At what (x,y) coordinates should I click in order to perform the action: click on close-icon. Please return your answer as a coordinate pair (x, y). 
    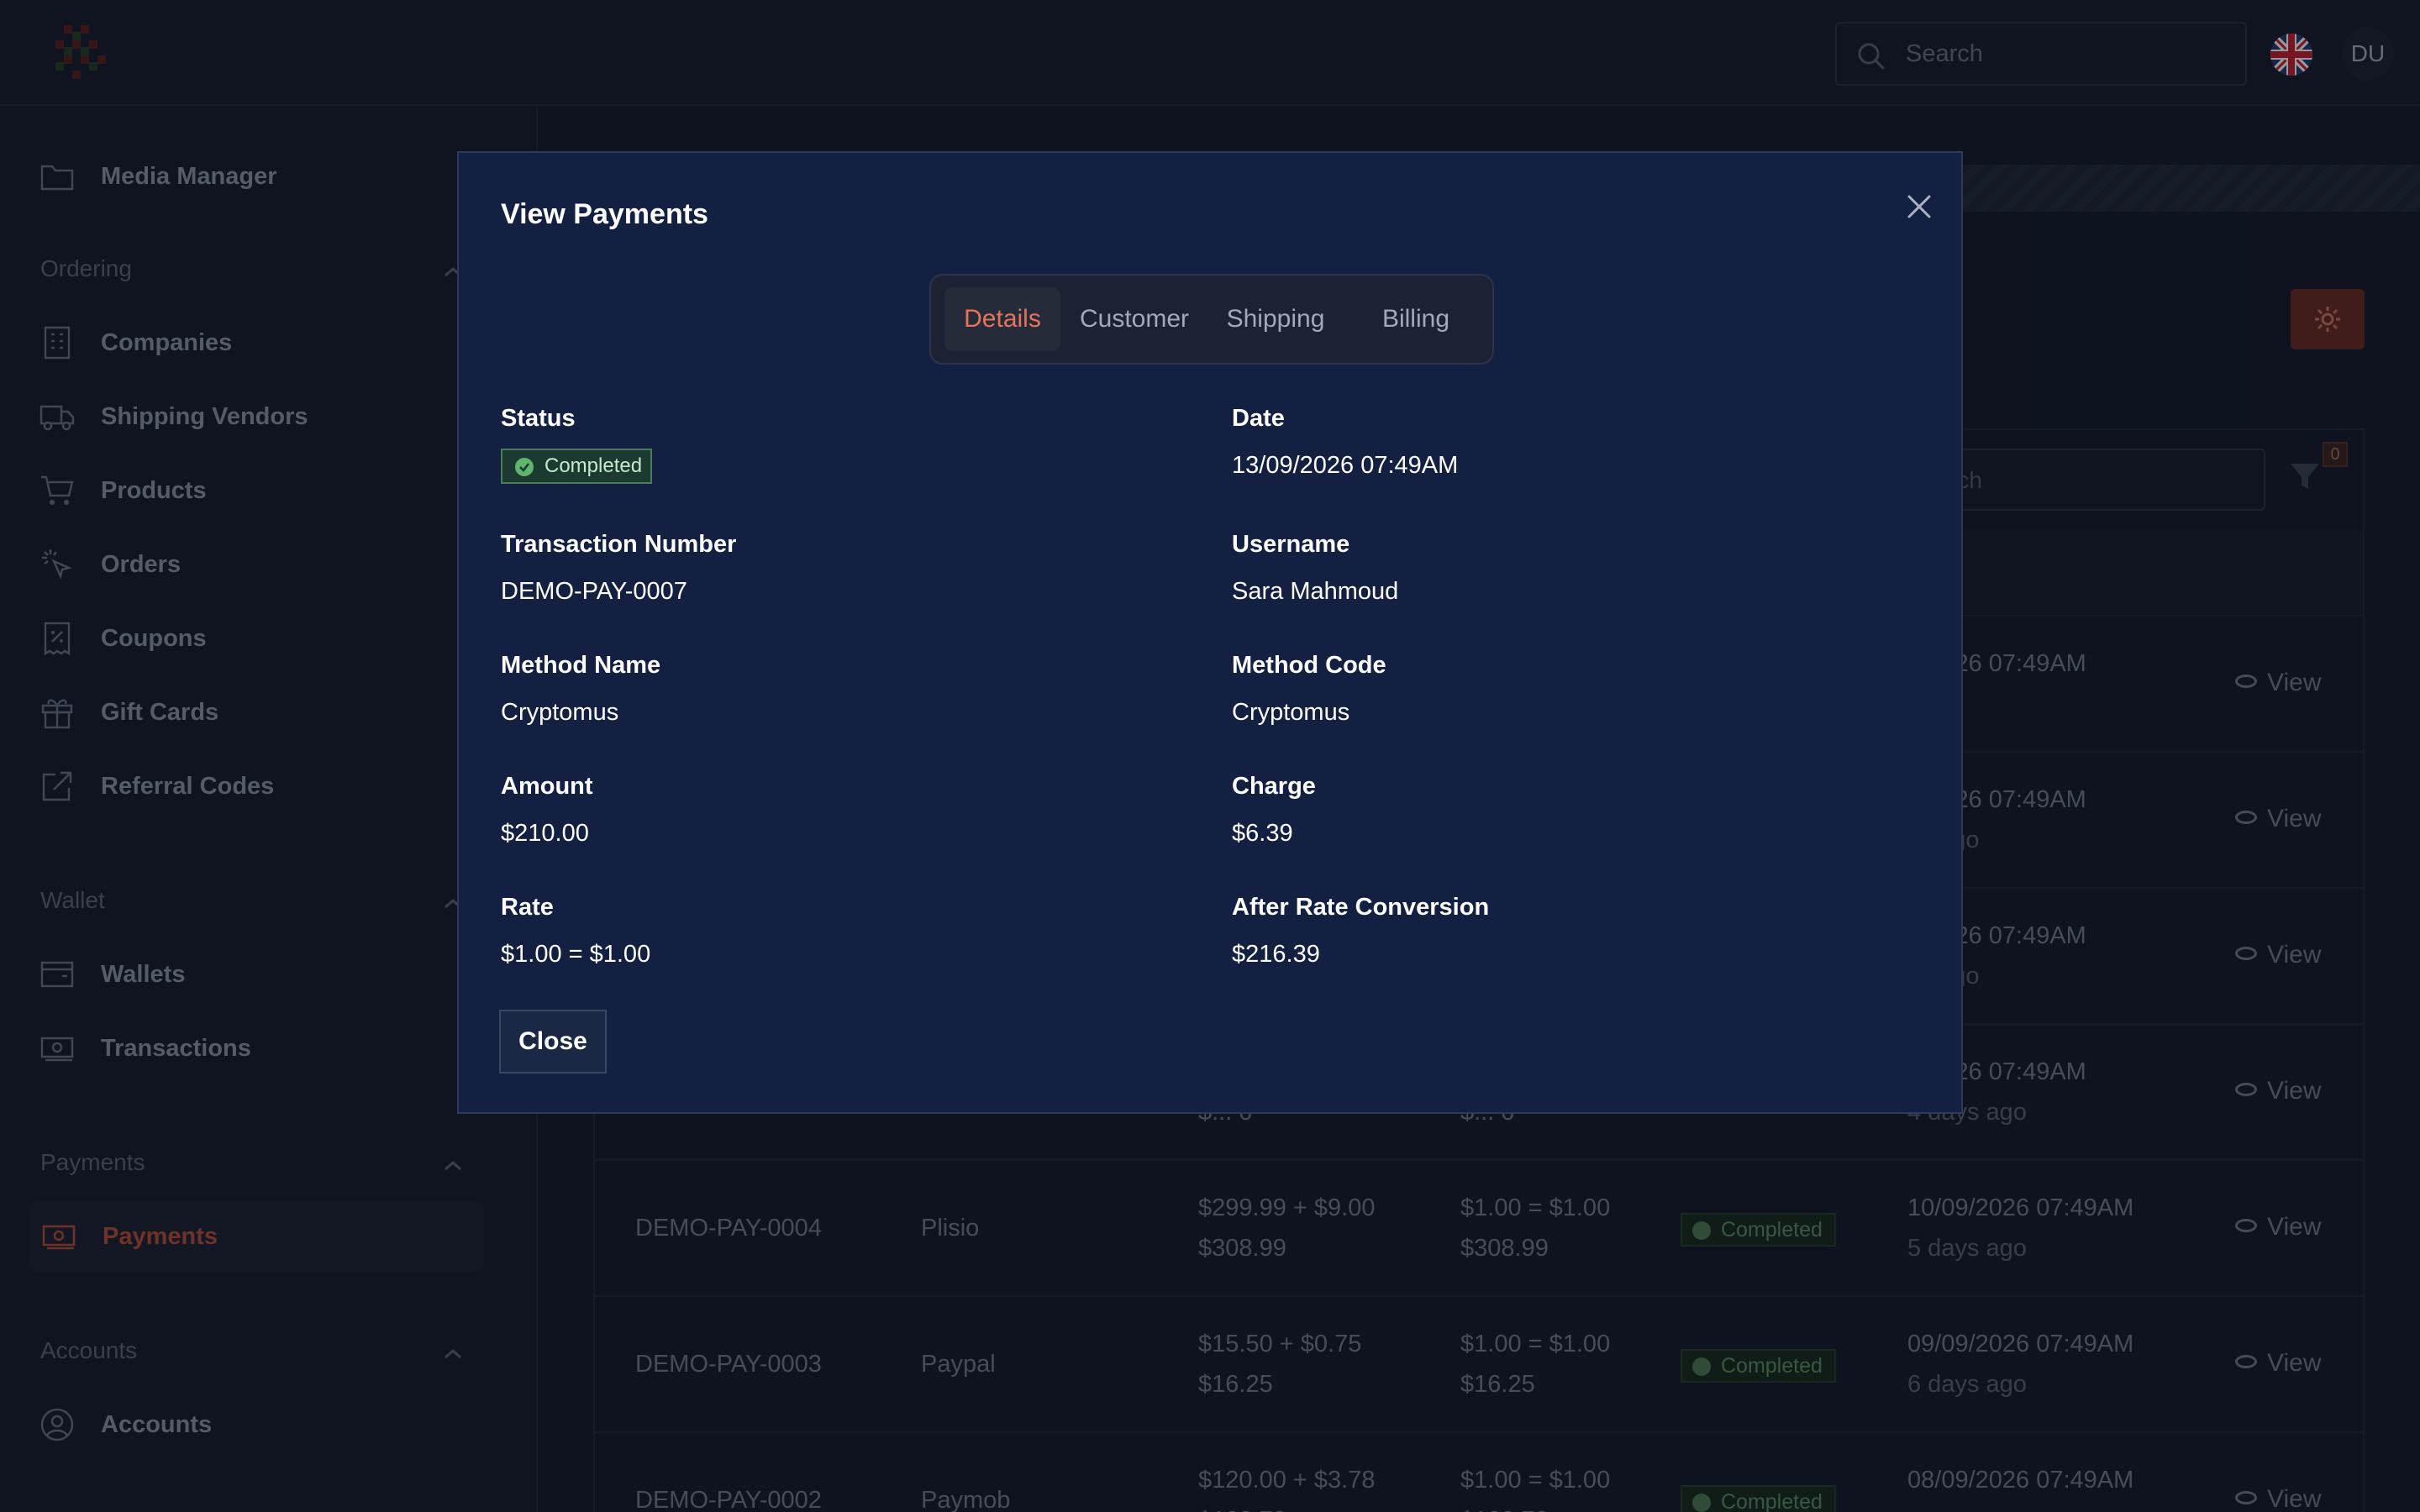
    Looking at the image, I should click on (1919, 206).